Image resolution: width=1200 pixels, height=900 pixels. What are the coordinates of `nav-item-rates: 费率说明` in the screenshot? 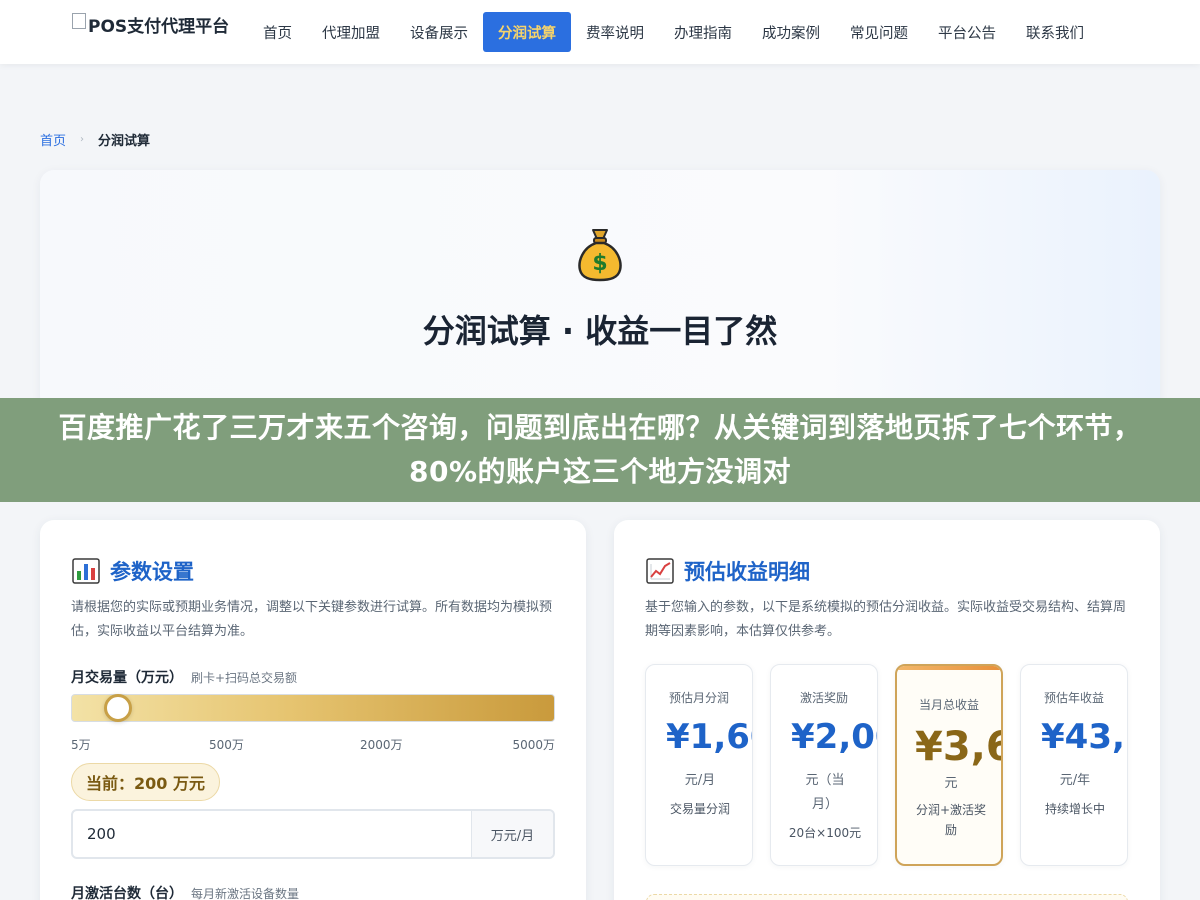 It's located at (615, 32).